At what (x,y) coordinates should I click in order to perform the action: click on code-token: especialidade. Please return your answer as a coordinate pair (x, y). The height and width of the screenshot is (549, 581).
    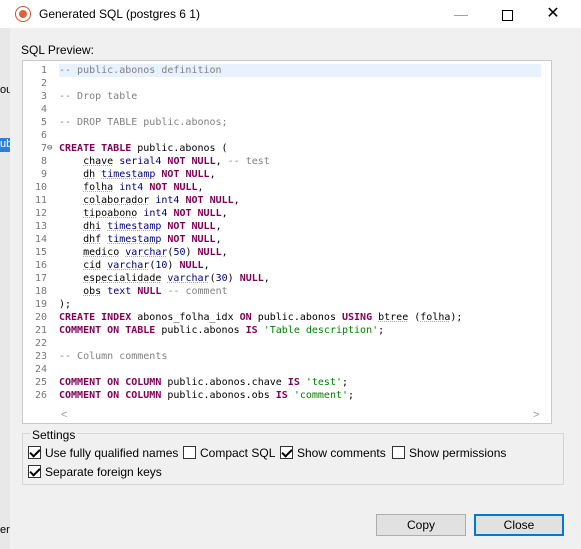
    Looking at the image, I should click on (122, 278).